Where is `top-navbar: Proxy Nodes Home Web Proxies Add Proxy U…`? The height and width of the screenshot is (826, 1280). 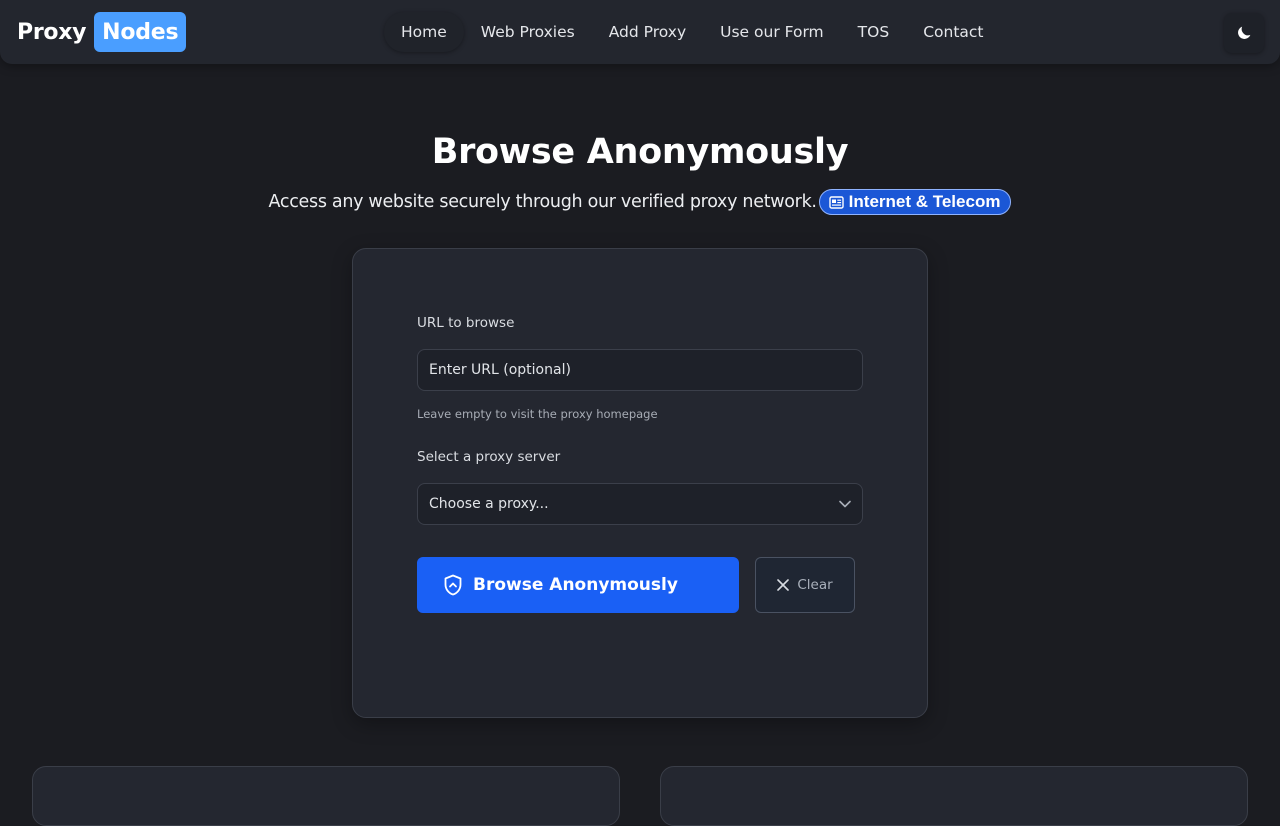
top-navbar: Proxy Nodes Home Web Proxies Add Proxy U… is located at coordinates (640, 32).